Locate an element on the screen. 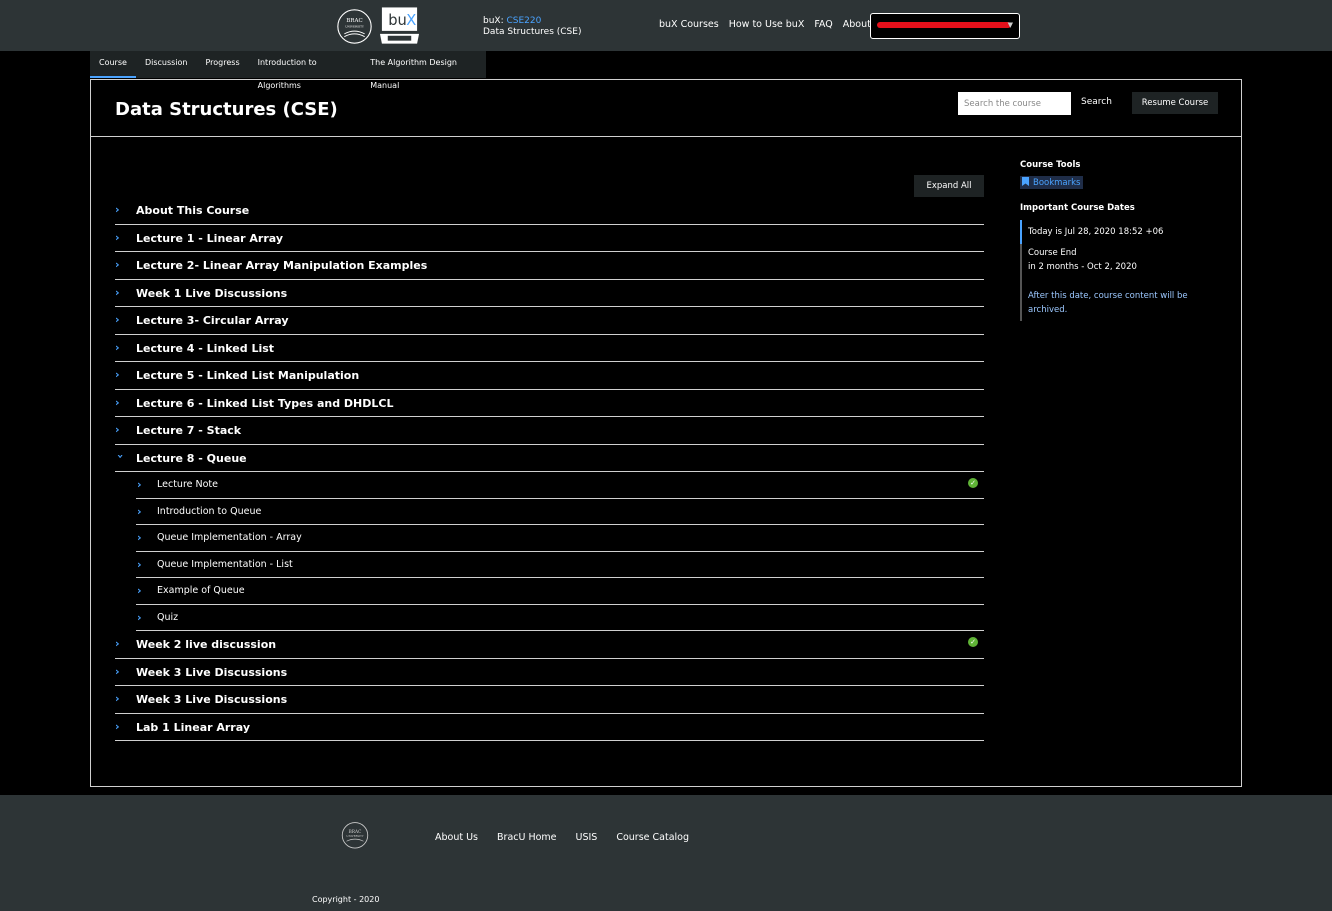 The height and width of the screenshot is (911, 1332). chevron-down-icon: ▼ is located at coordinates (1010, 25).